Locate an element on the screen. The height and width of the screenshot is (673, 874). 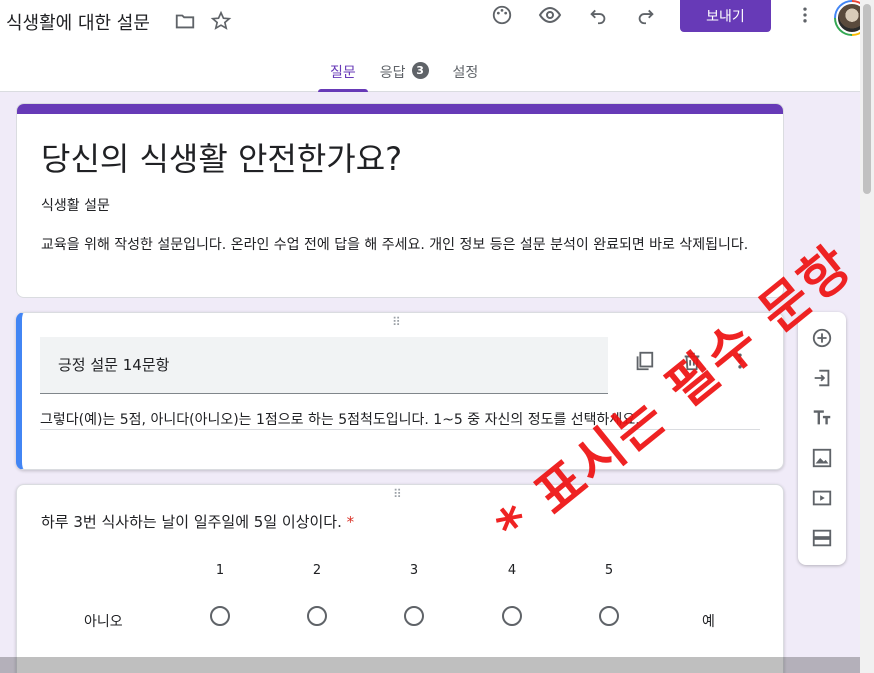
scale-number-5: 5 is located at coordinates (609, 570).